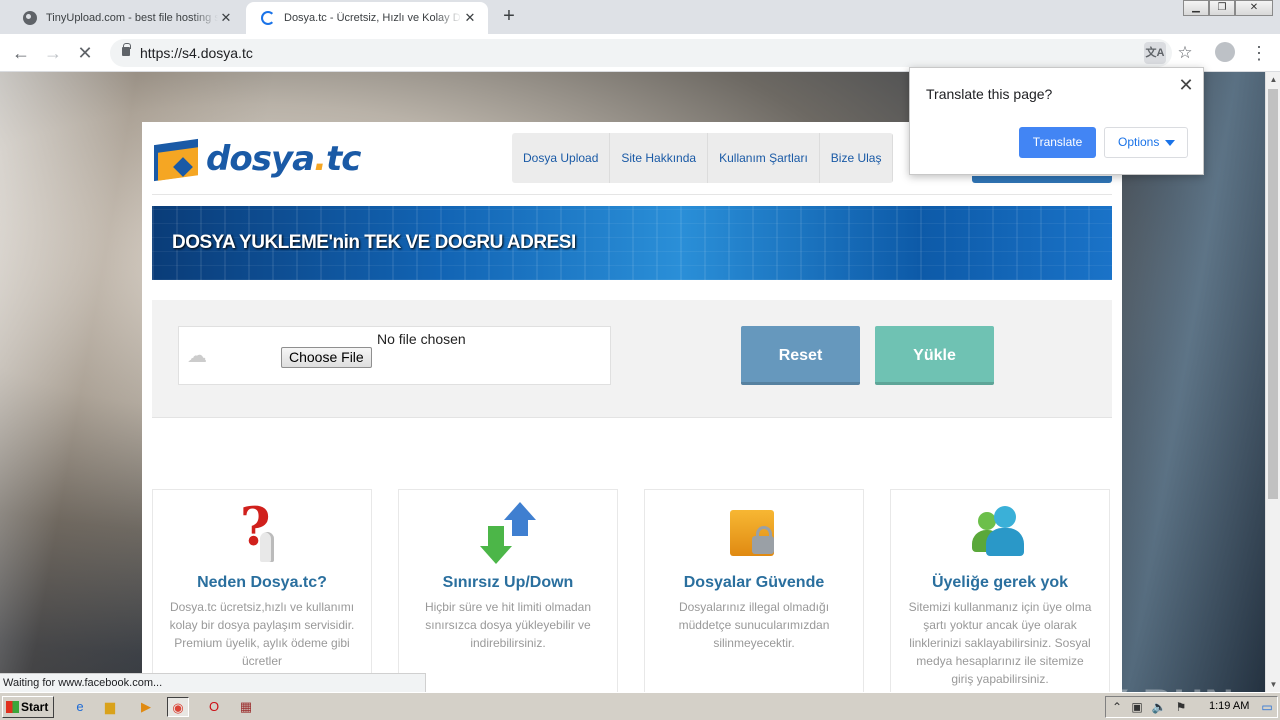  Describe the element at coordinates (1000, 582) in the screenshot. I see `feature-title: Üyeliğe gerek yok` at that location.